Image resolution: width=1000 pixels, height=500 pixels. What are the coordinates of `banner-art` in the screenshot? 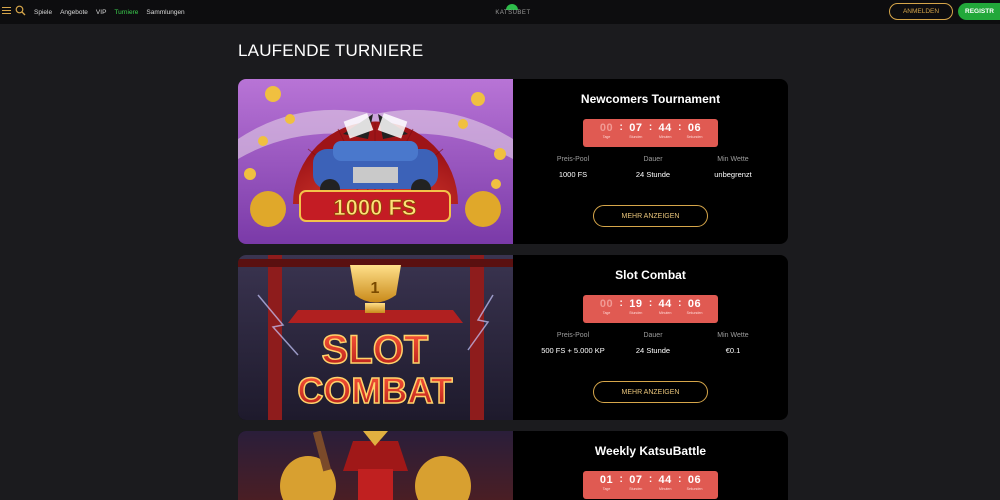 It's located at (375, 465).